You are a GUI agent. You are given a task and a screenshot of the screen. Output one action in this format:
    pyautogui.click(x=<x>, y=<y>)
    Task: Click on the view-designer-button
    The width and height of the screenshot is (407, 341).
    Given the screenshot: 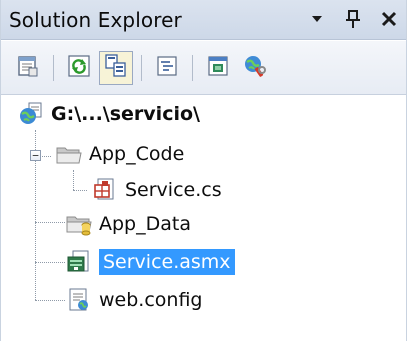 What is the action you would take?
    pyautogui.click(x=218, y=68)
    